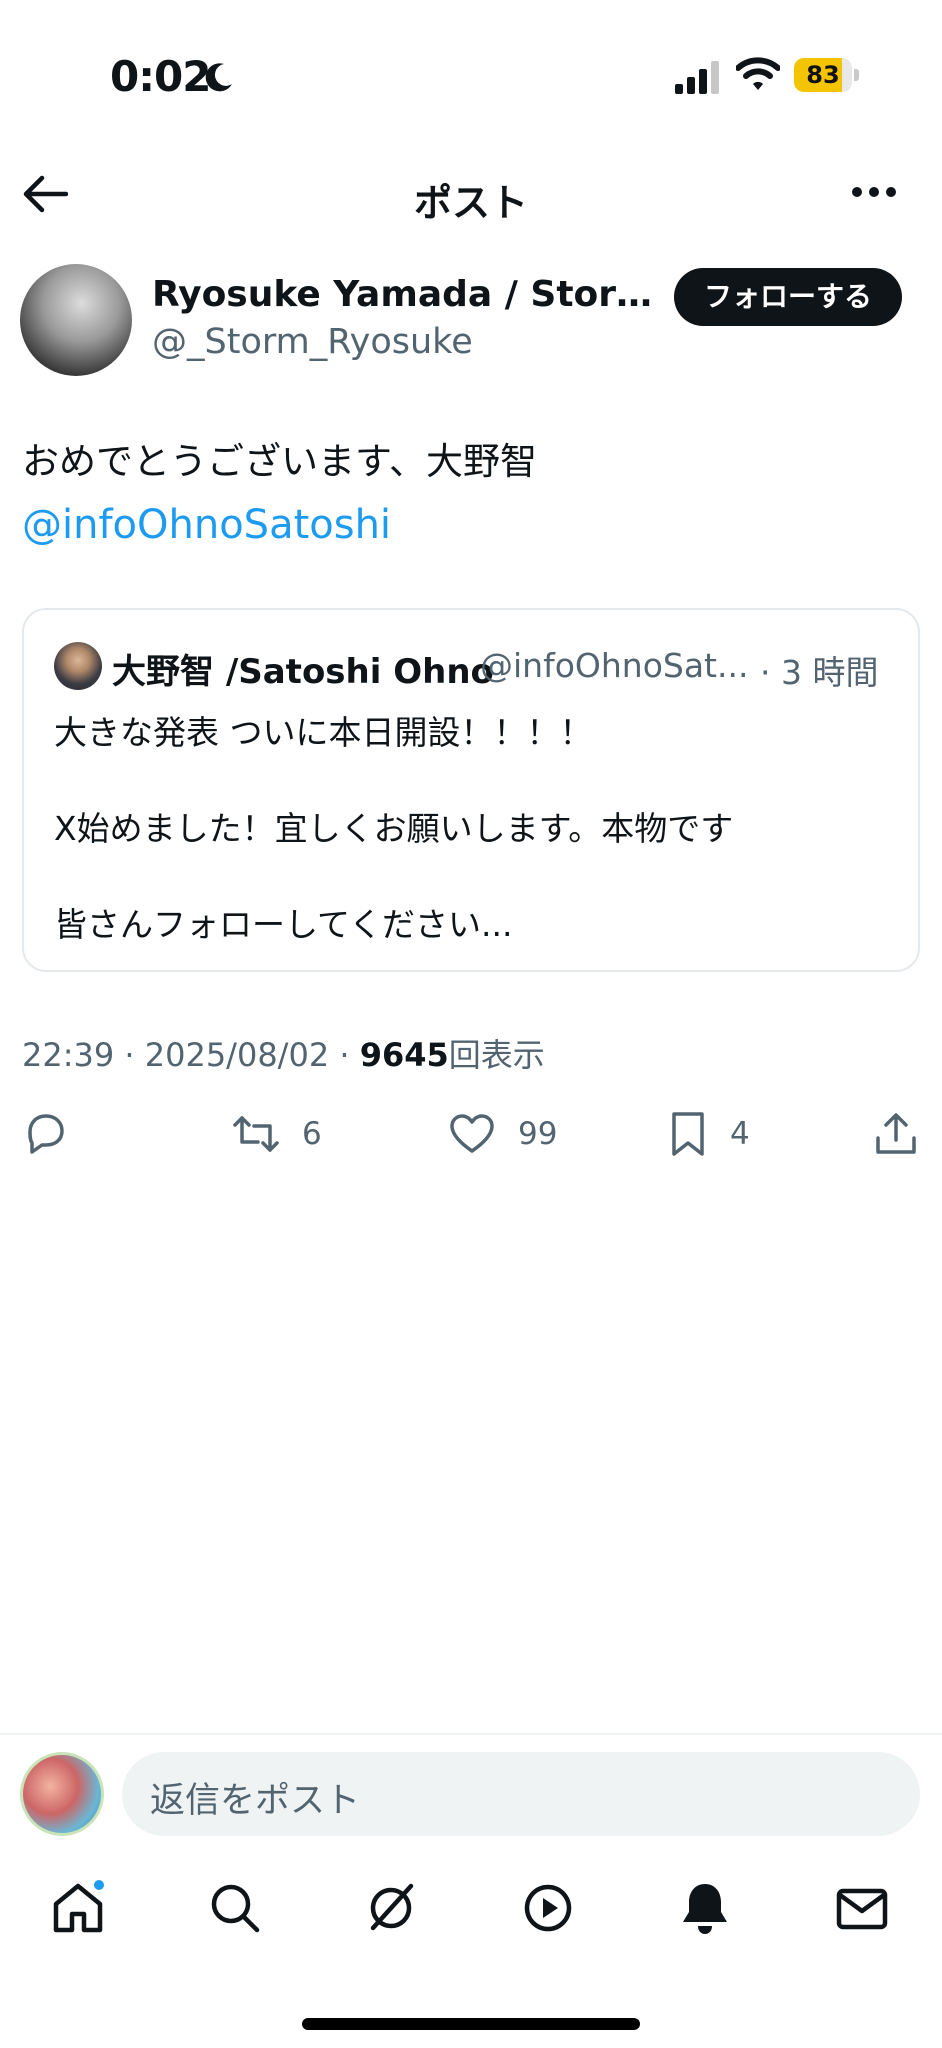 The width and height of the screenshot is (942, 2048). Describe the element at coordinates (280, 461) in the screenshot. I see `post-text: おめでとうございます、大野智` at that location.